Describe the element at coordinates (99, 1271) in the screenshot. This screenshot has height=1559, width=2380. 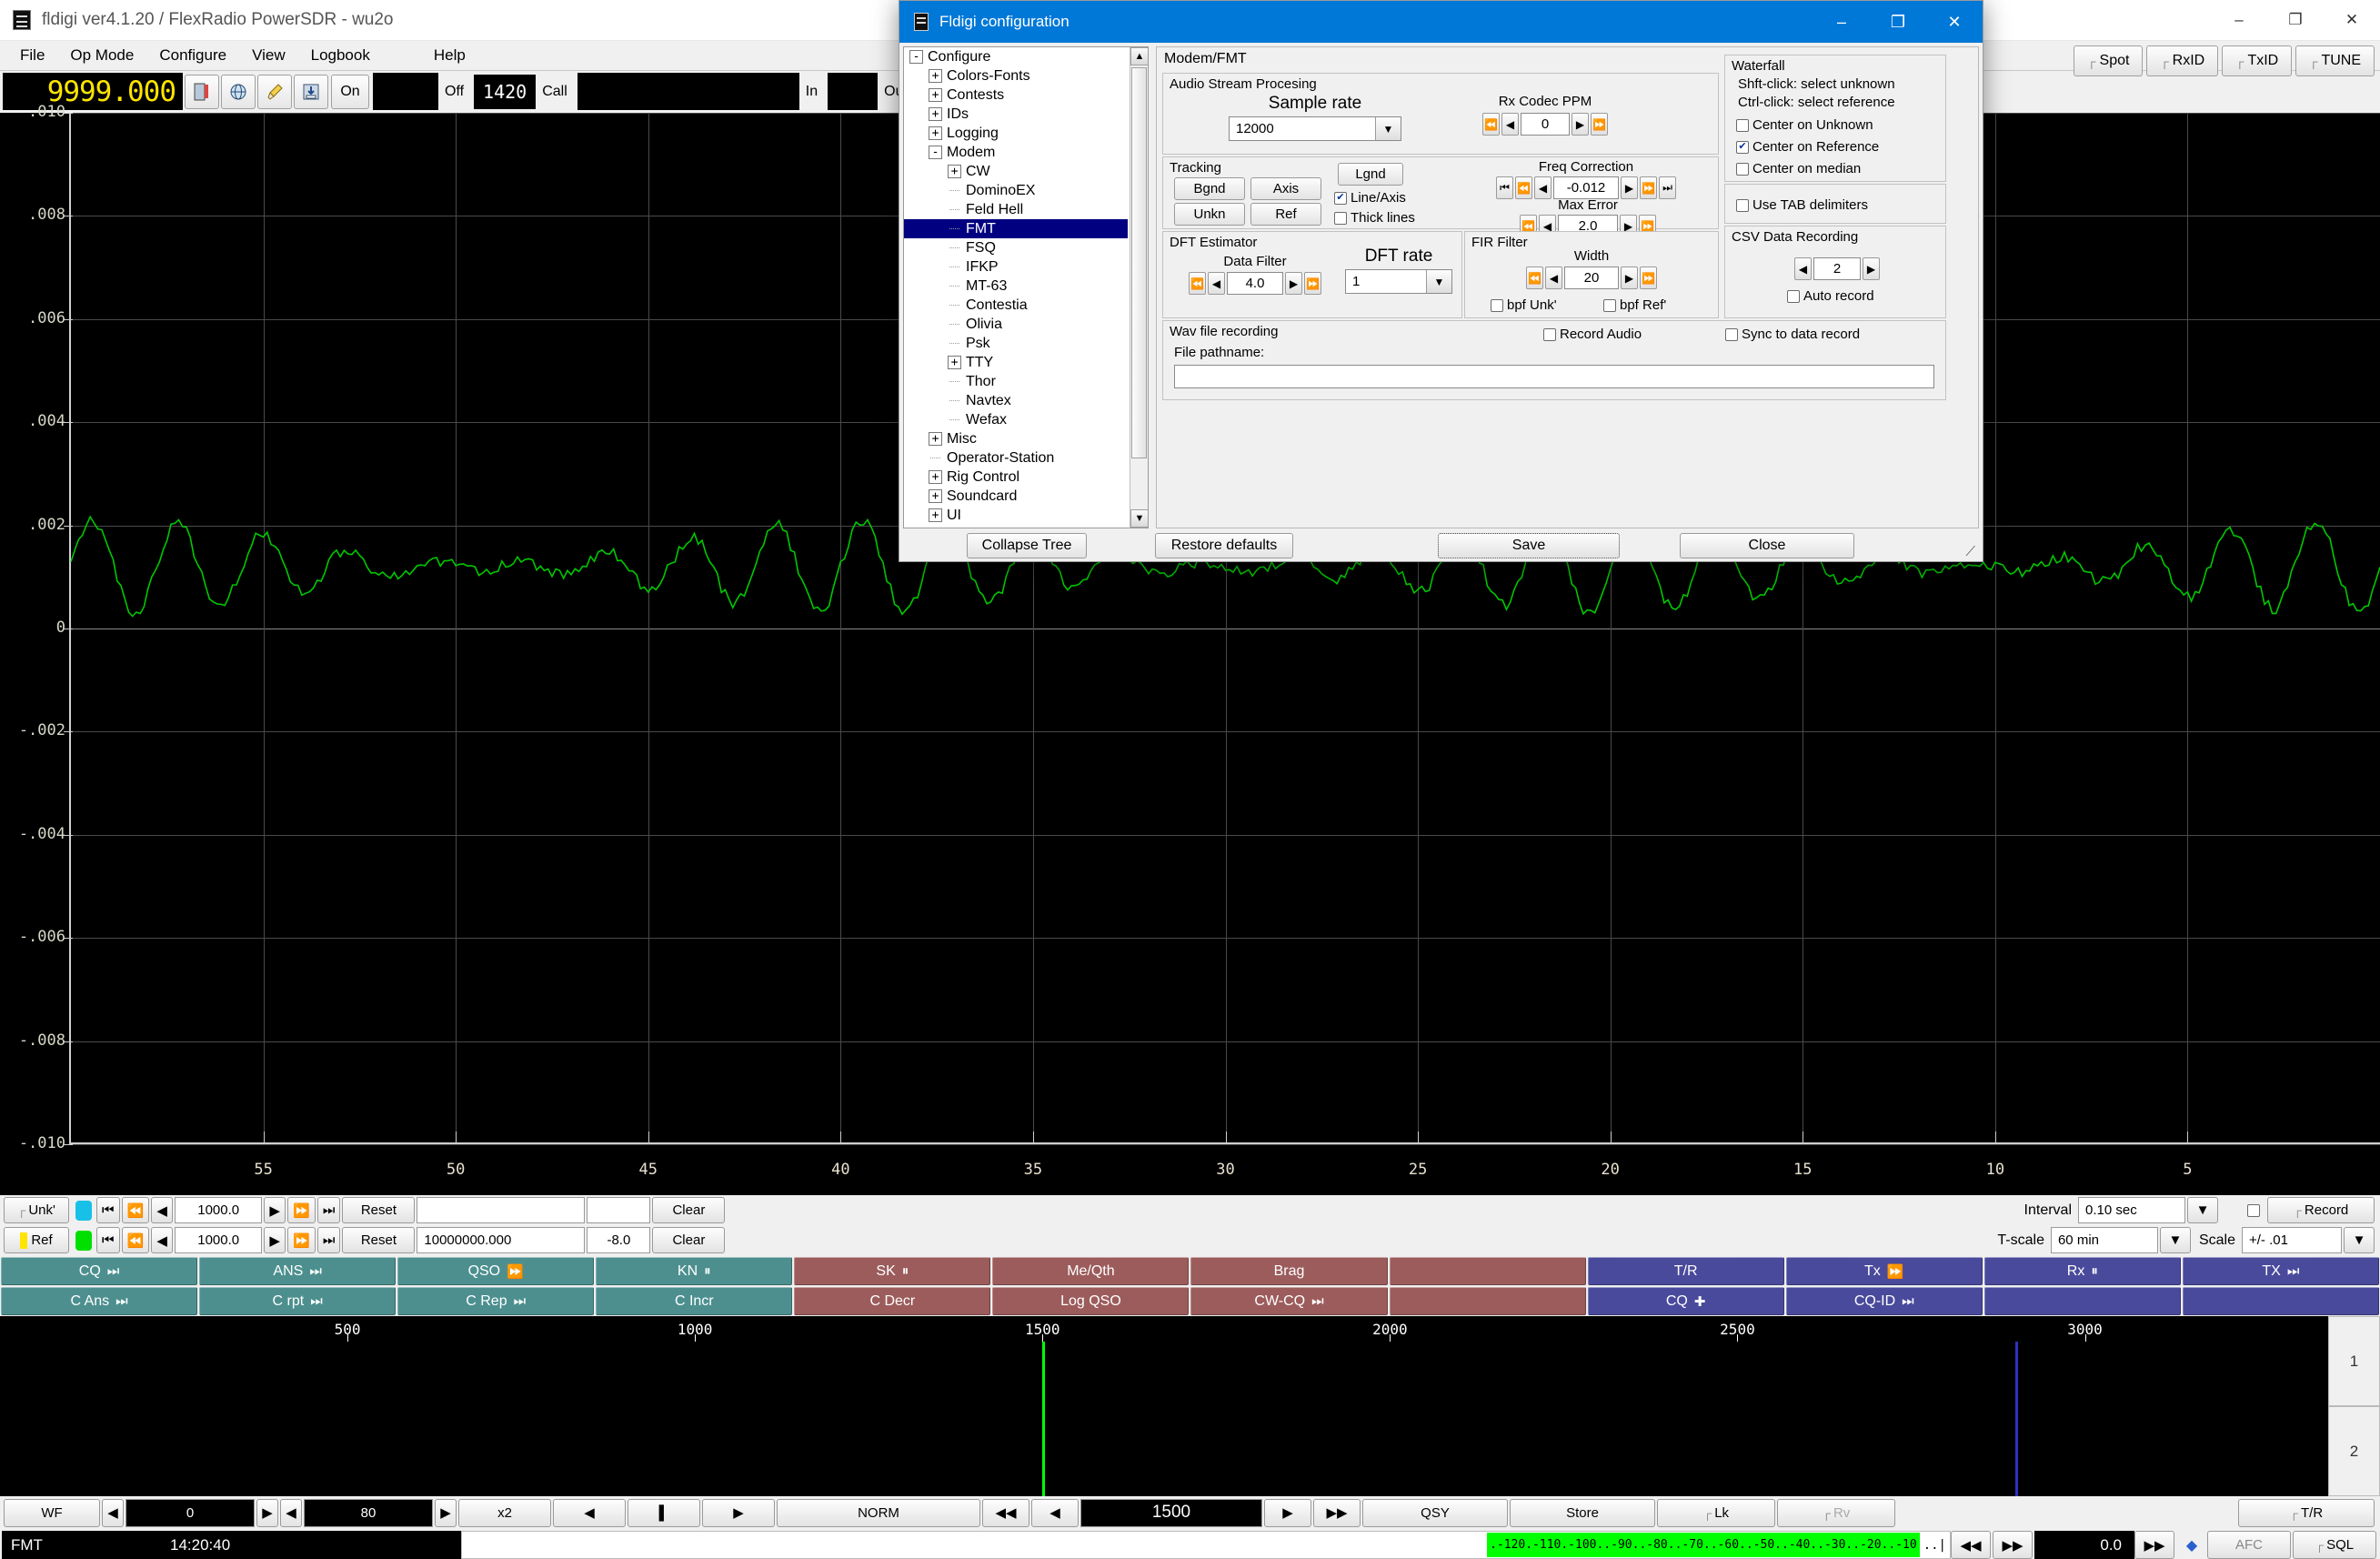
I see `macro-button-cq: CQ ⏭` at that location.